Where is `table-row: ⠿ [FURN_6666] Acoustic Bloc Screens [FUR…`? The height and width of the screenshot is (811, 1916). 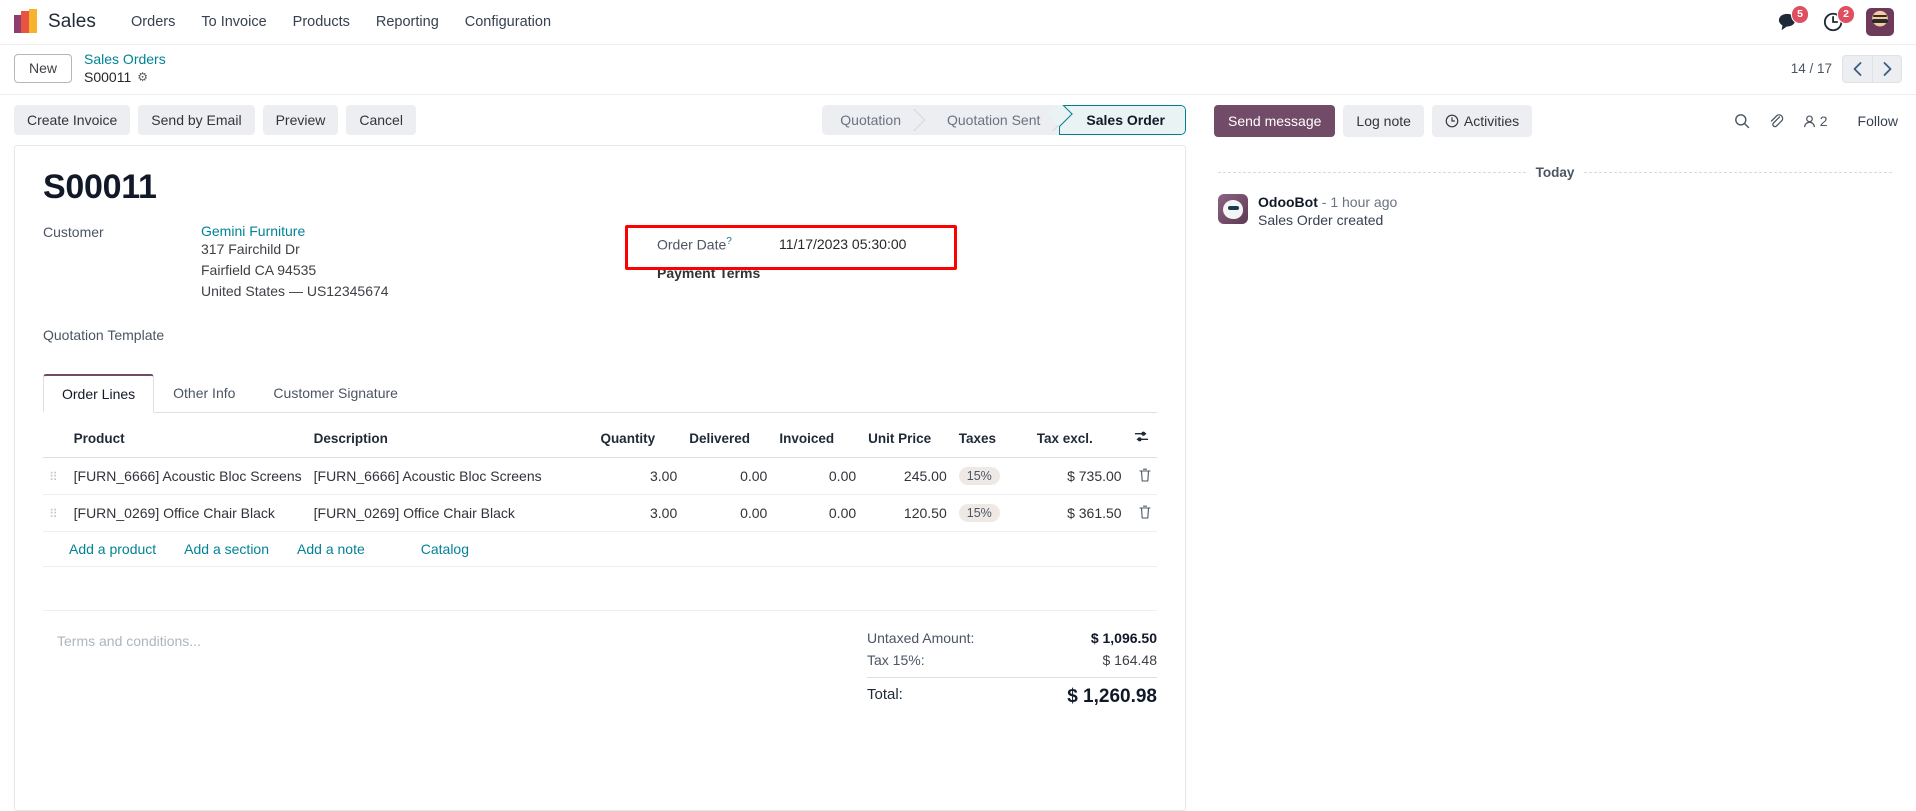 table-row: ⠿ [FURN_6666] Acoustic Bloc Screens [FUR… is located at coordinates (600, 476).